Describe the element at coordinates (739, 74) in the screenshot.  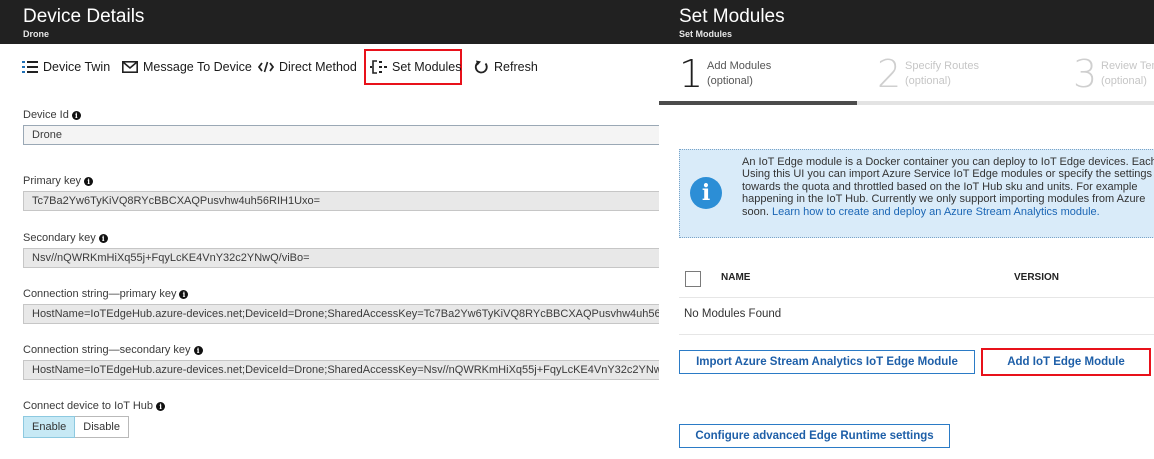
I see `step-label: Add Modules (optional)` at that location.